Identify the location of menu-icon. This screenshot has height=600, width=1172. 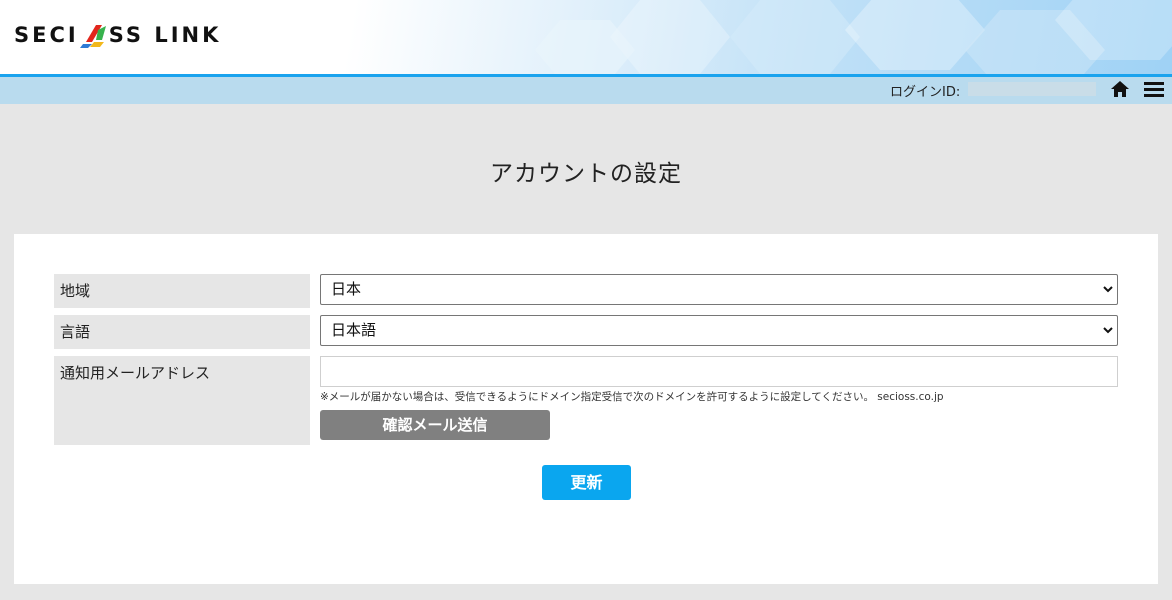
(1155, 90).